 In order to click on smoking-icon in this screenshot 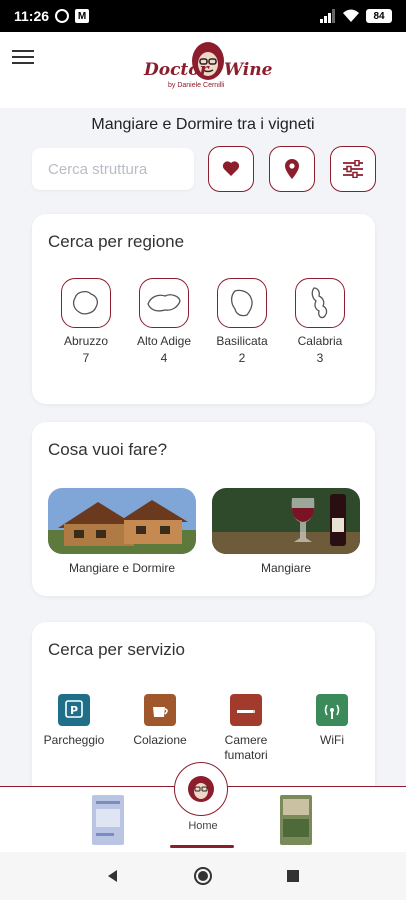, I will do `click(246, 710)`.